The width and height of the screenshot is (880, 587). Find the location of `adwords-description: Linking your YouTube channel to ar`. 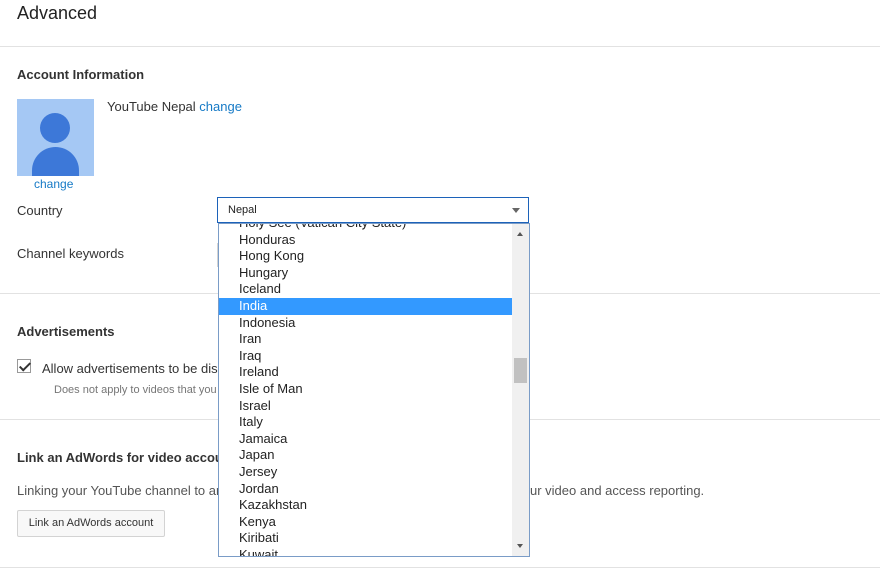

adwords-description: Linking your YouTube channel to ar is located at coordinates (119, 490).